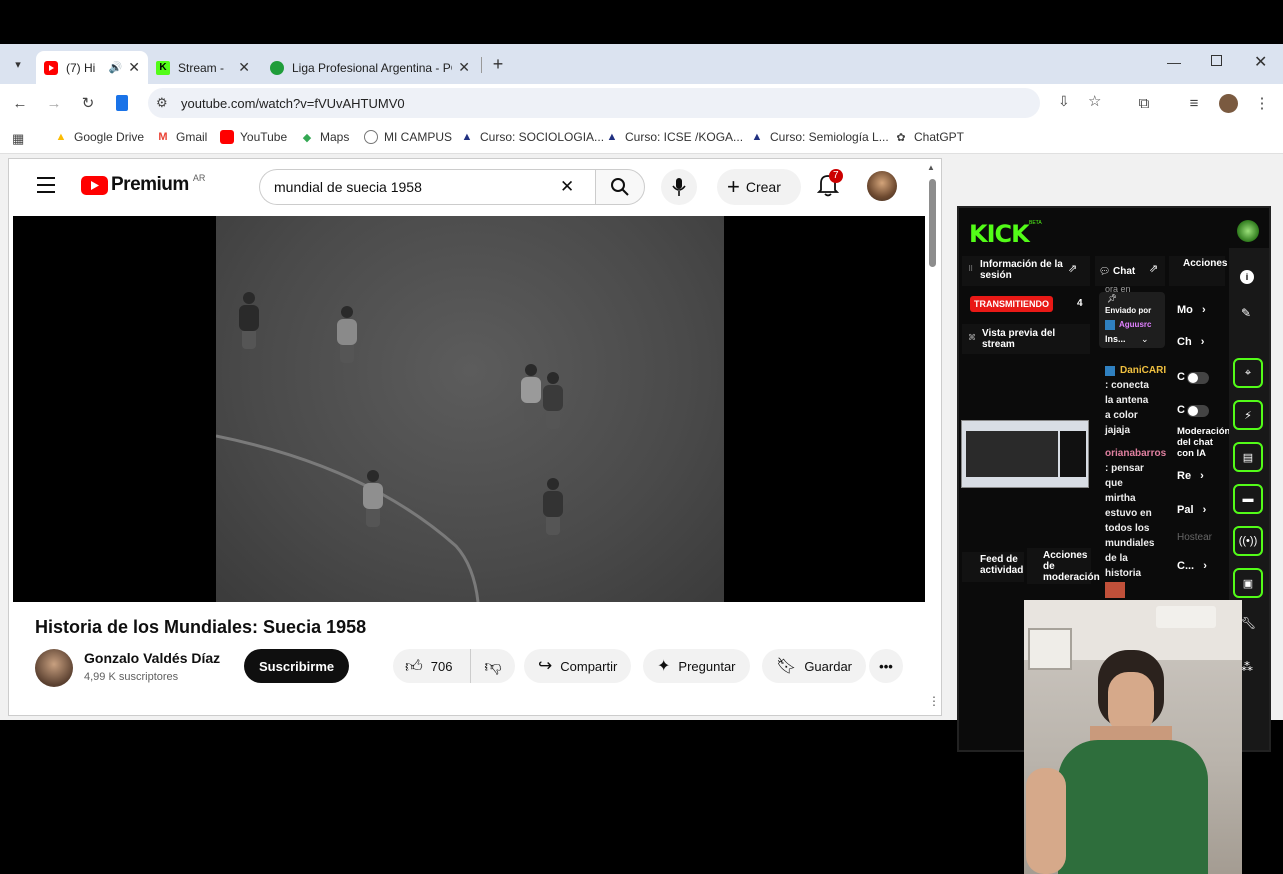 Image resolution: width=1283 pixels, height=874 pixels. What do you see at coordinates (143, 184) in the screenshot?
I see `youtube-premium-logo: Premium AR` at bounding box center [143, 184].